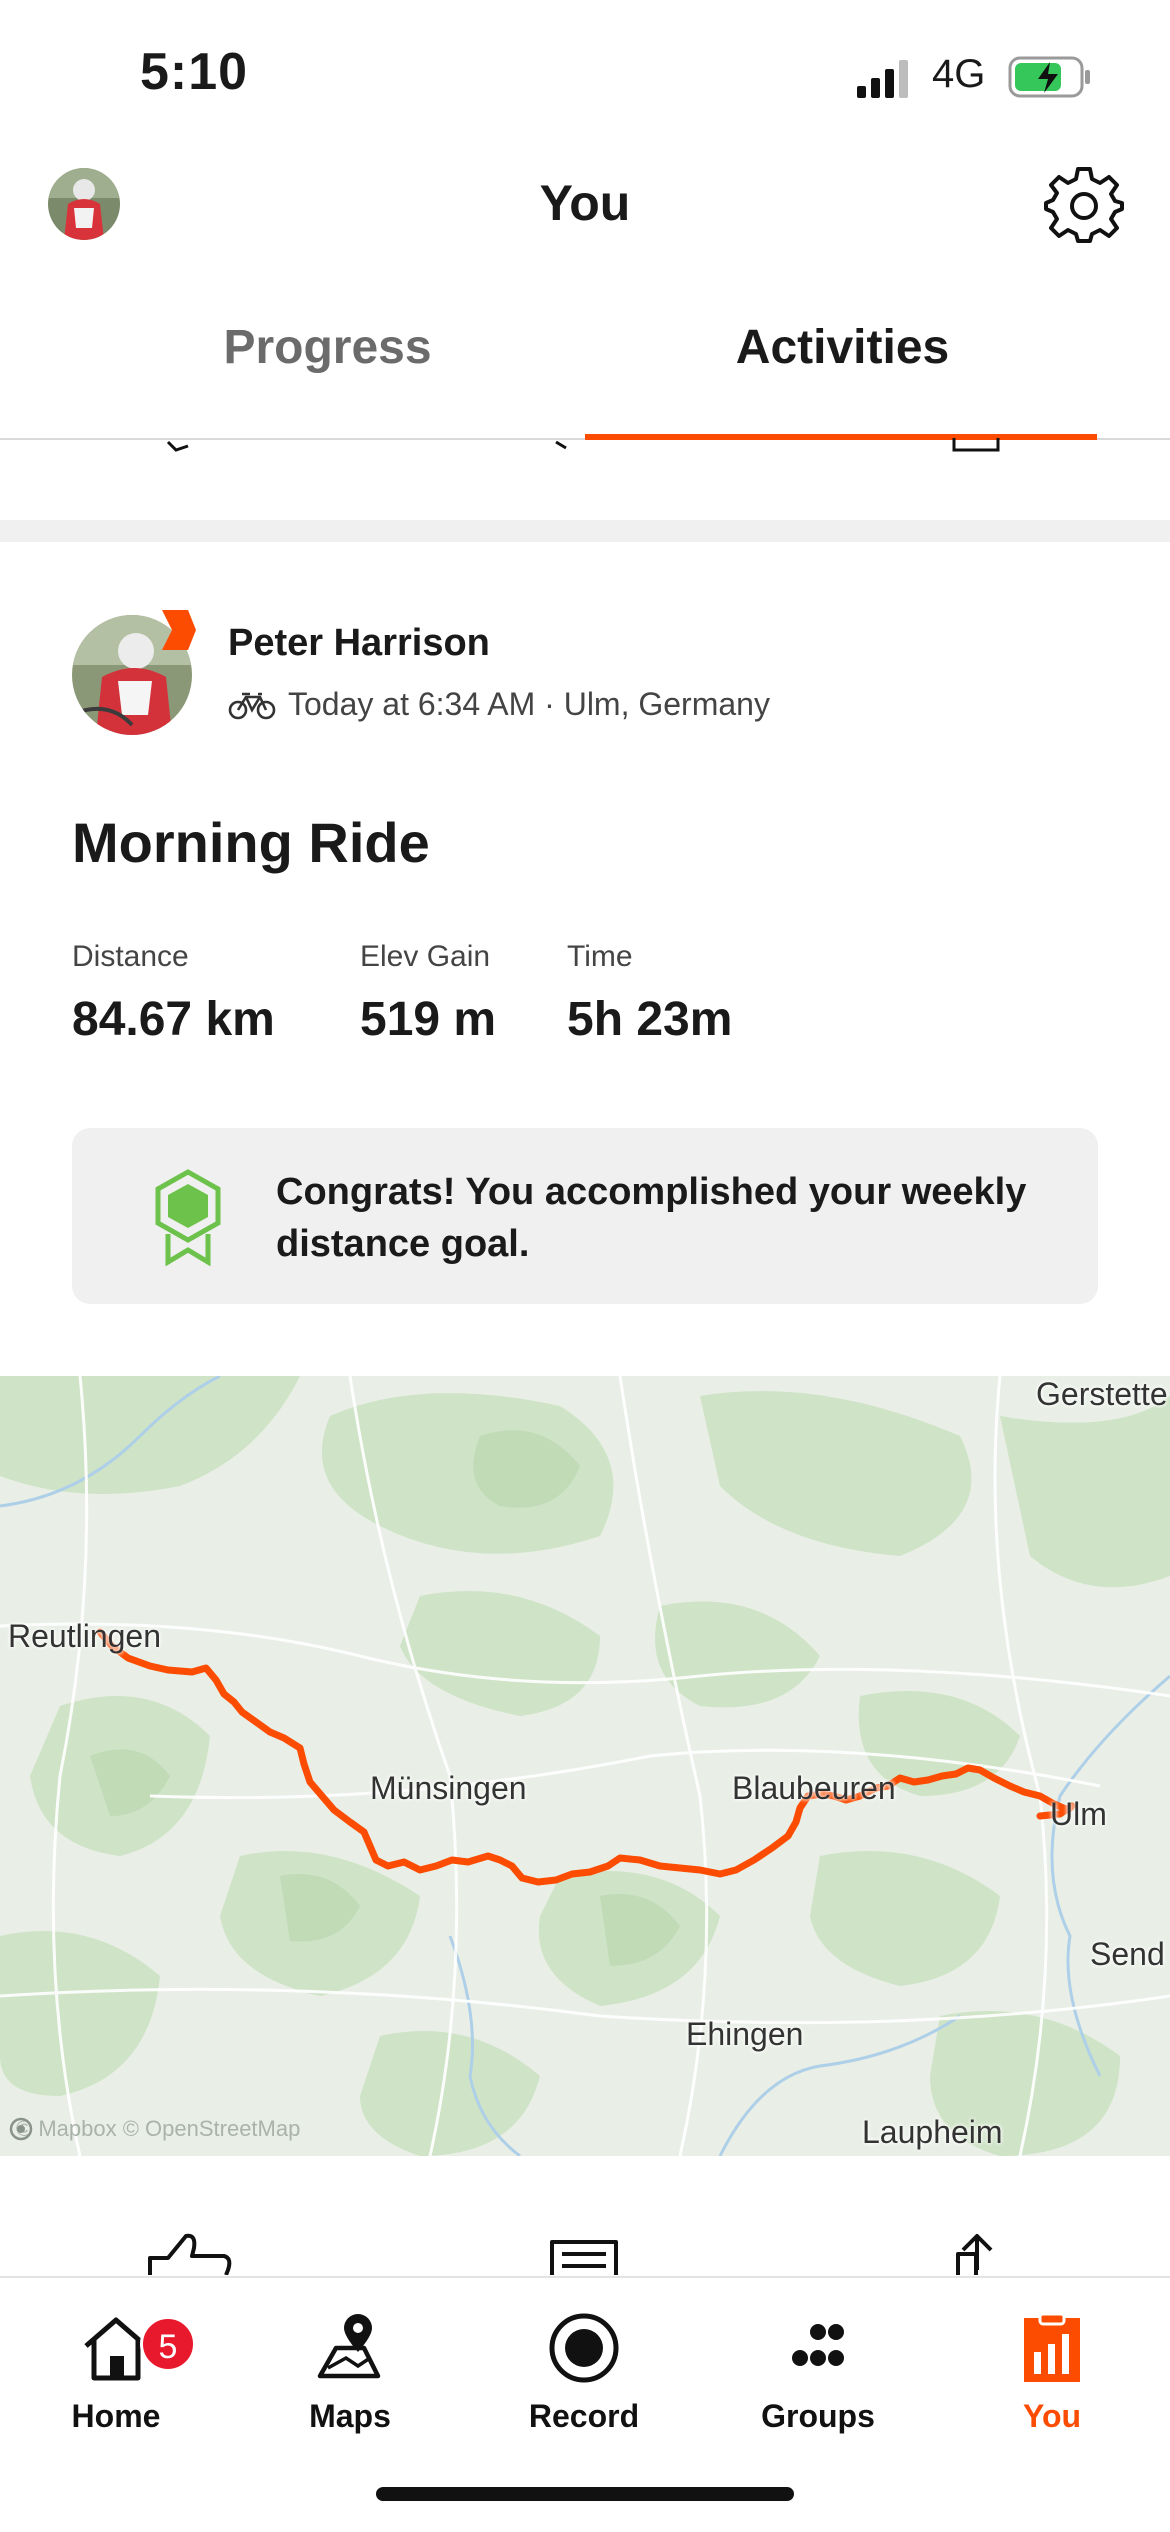  Describe the element at coordinates (84, 1636) in the screenshot. I see `map-label-reutlingen: Reutlingen` at that location.